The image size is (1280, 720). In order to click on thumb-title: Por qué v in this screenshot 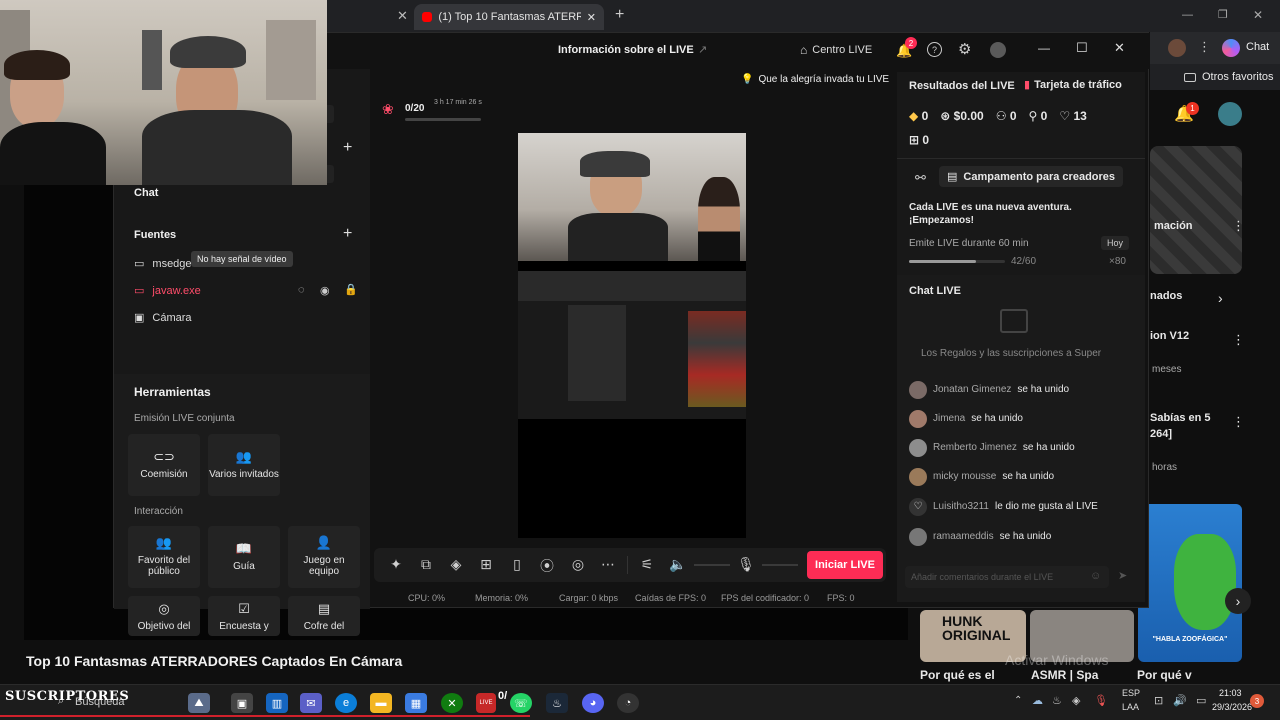, I will do `click(1164, 675)`.